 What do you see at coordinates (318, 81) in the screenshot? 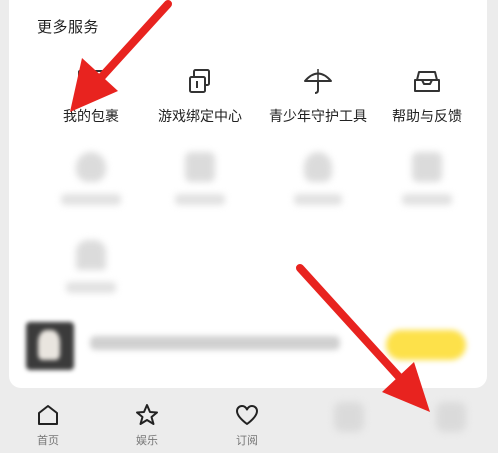
I see `umbrella-icon` at bounding box center [318, 81].